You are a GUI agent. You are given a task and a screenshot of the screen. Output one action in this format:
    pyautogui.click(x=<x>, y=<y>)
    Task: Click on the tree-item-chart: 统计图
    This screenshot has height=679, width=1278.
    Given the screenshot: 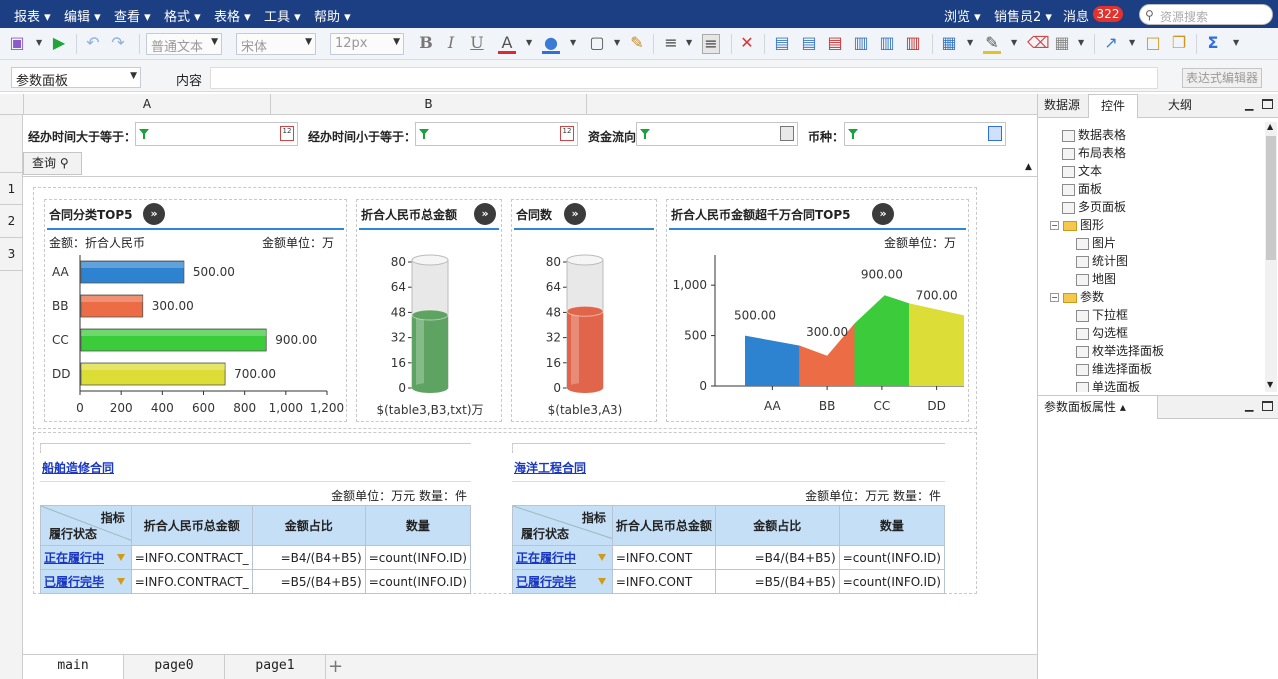 What is the action you would take?
    pyautogui.click(x=1102, y=260)
    